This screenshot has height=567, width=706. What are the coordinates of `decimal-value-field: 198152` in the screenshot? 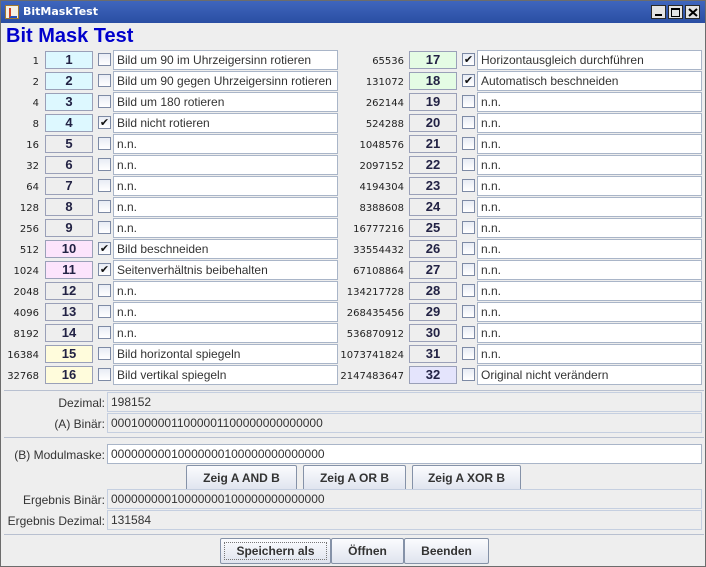 It's located at (404, 402).